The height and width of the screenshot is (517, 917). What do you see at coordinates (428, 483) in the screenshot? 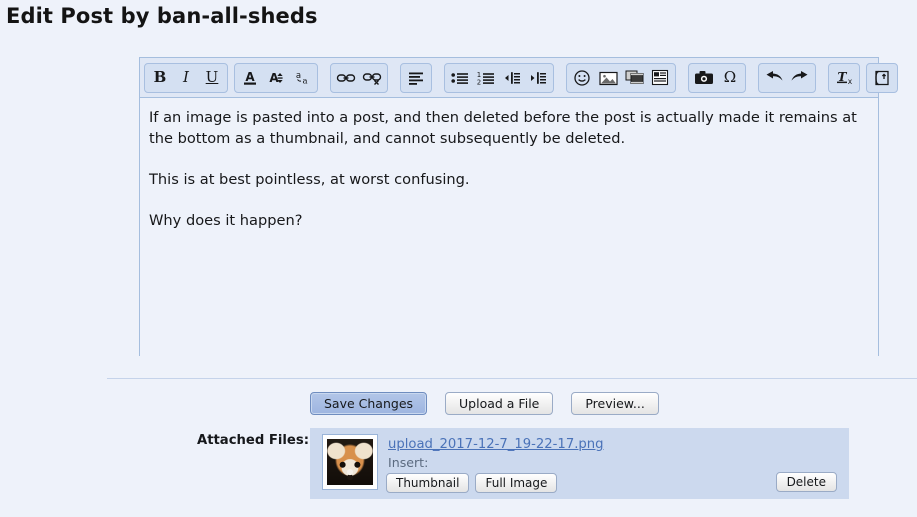
I see `insert-thumbnail-button: Thumbnail` at bounding box center [428, 483].